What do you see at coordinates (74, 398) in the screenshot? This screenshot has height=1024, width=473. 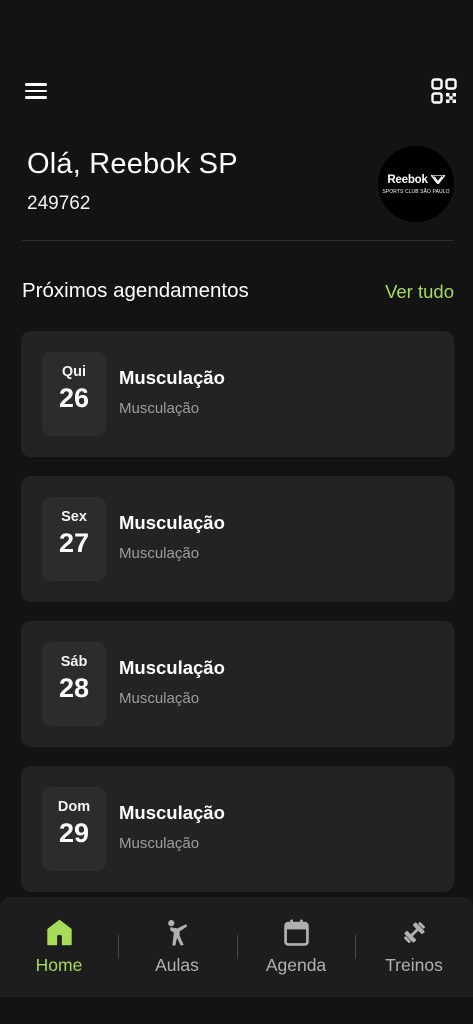 I see `date-number: 26` at bounding box center [74, 398].